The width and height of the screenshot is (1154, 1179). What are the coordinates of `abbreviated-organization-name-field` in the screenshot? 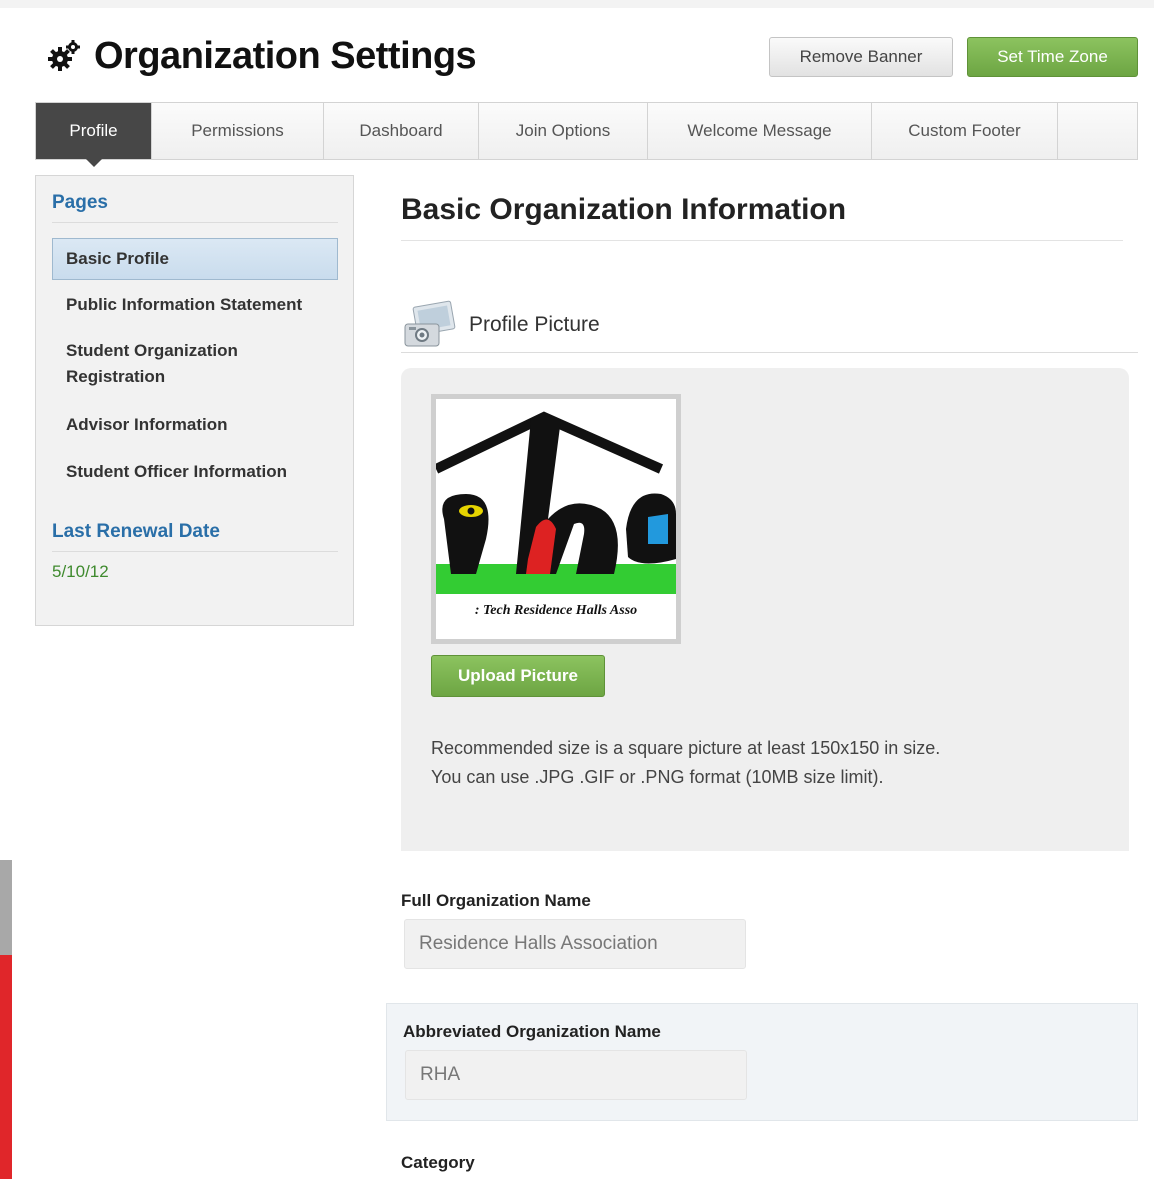 It's located at (576, 1075).